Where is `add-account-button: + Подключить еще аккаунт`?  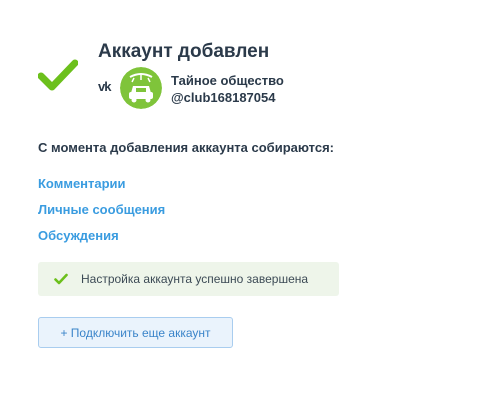
add-account-button: + Подключить еще аккаунт is located at coordinates (135, 332).